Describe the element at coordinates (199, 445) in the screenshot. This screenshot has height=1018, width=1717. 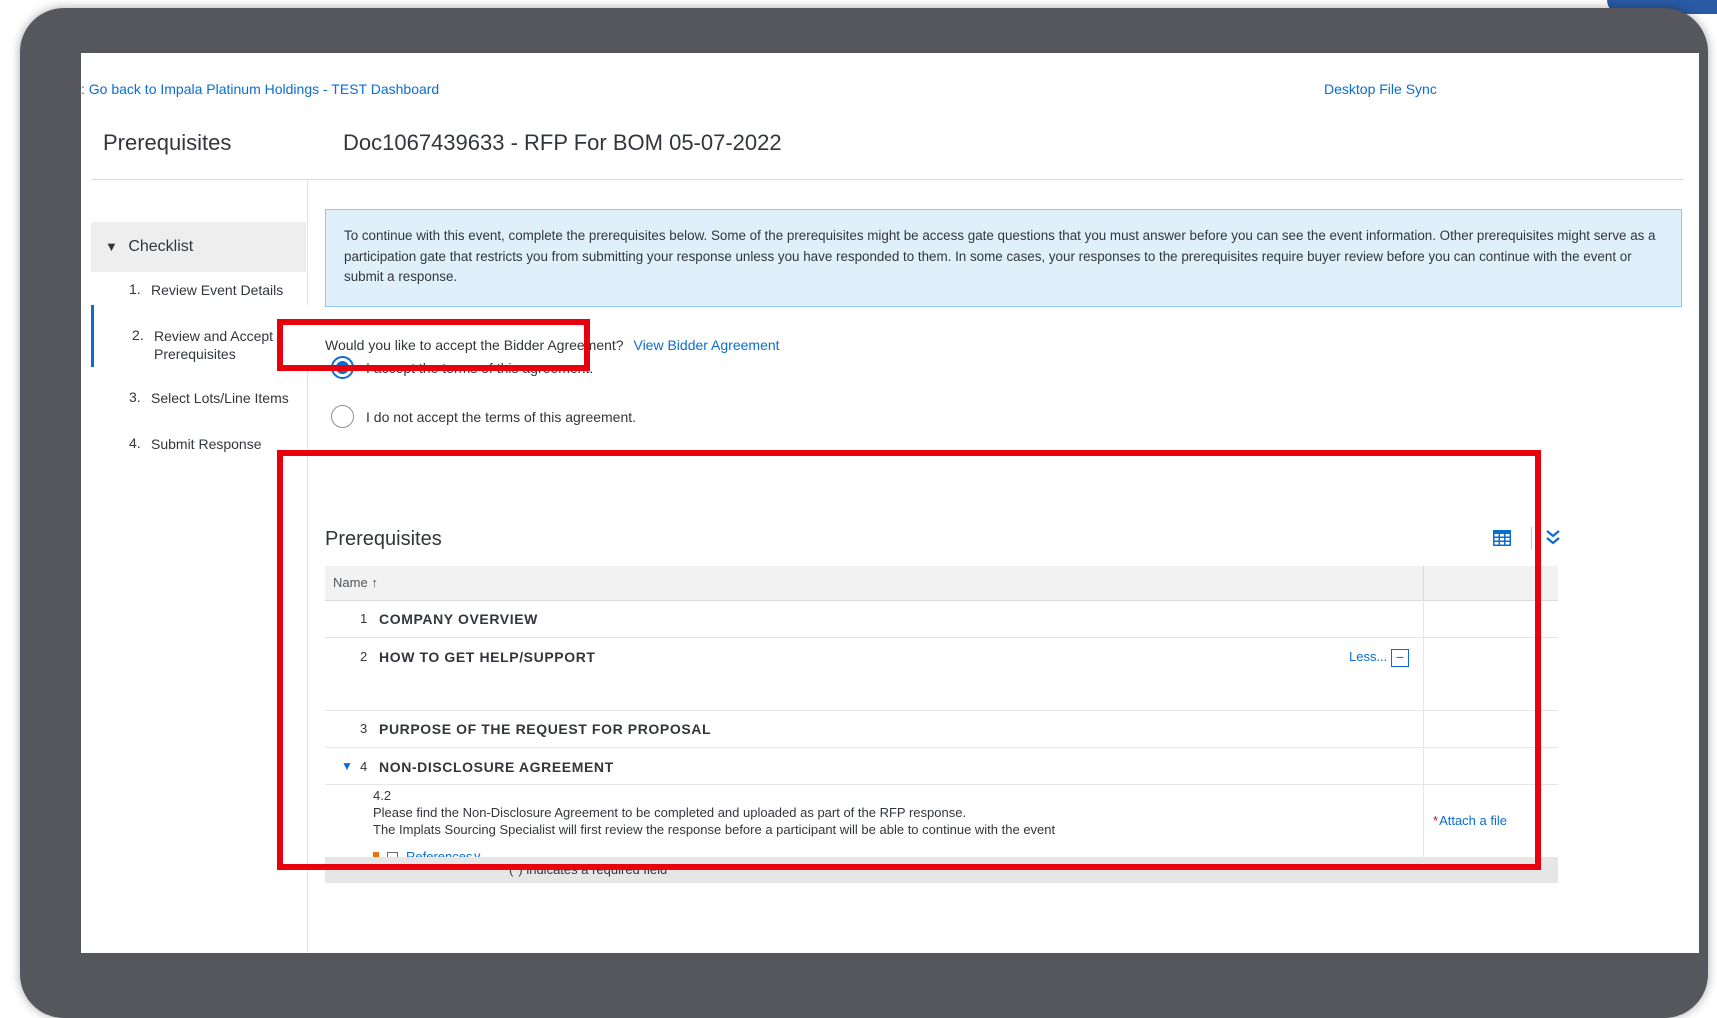
I see `checklist-step-submit-response: 4. Submit Response` at that location.